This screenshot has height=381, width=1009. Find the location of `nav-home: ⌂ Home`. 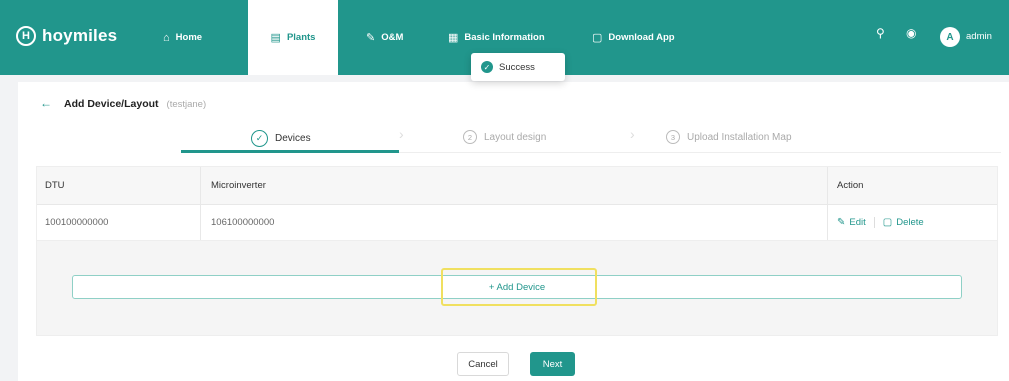

nav-home: ⌂ Home is located at coordinates (182, 37).